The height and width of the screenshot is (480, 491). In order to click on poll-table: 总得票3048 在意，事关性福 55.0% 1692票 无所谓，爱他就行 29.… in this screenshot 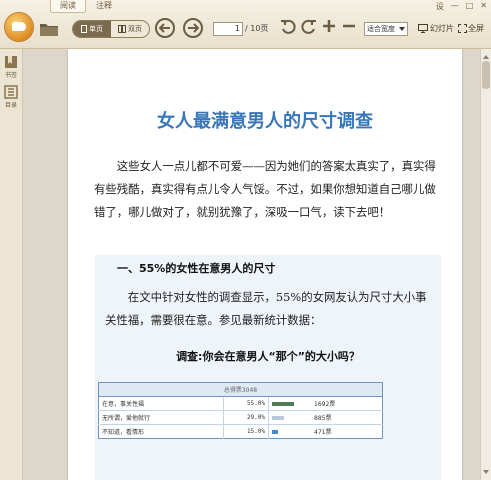, I will do `click(240, 410)`.